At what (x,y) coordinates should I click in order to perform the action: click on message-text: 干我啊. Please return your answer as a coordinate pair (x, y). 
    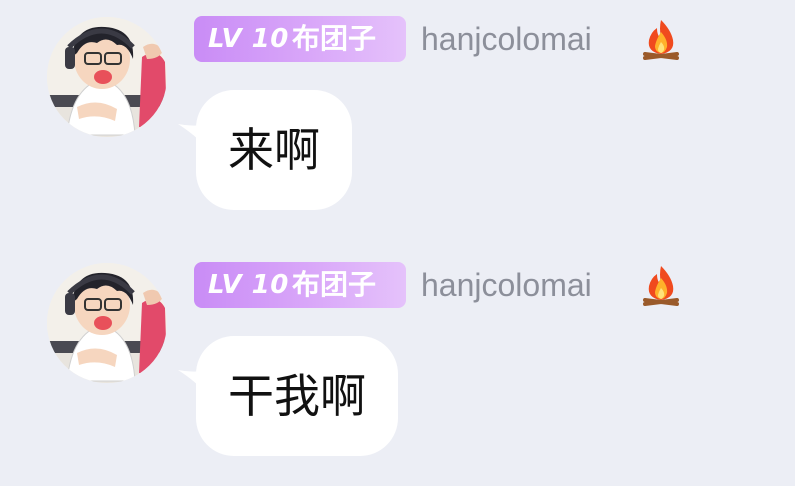
    Looking at the image, I should click on (297, 396).